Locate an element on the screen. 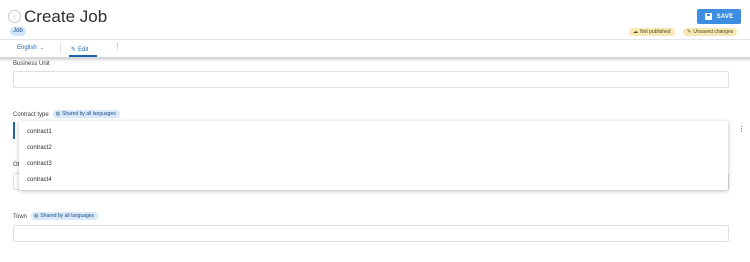 Image resolution: width=750 pixels, height=262 pixels. business-unit-input is located at coordinates (371, 79).